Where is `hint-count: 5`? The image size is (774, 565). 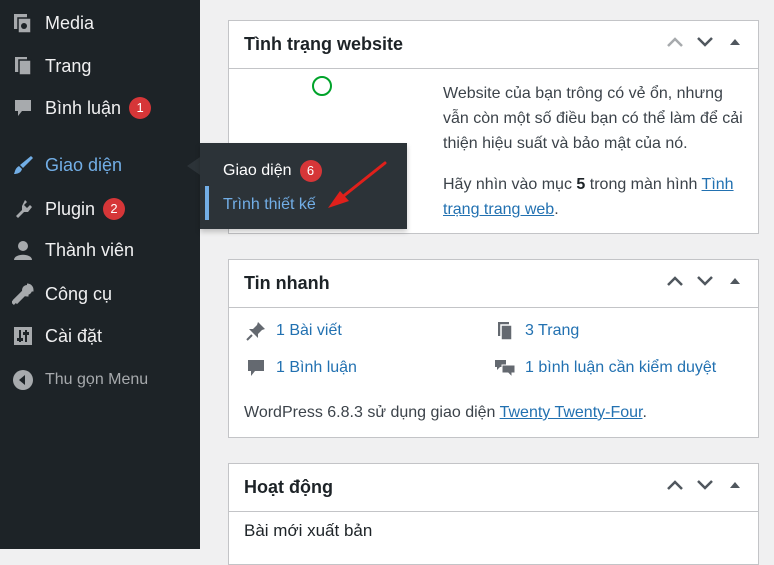
hint-count: 5 is located at coordinates (581, 184).